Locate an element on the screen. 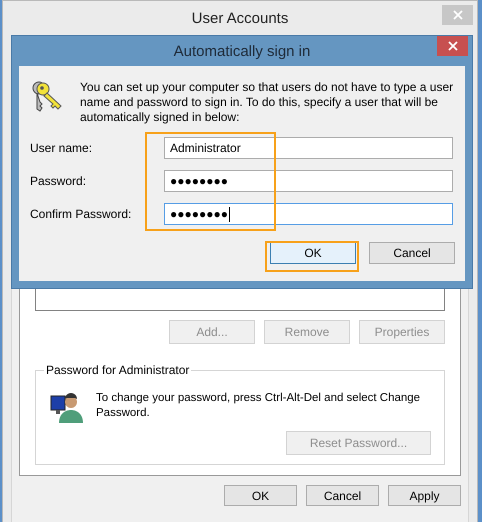  user-computer-icon is located at coordinates (67, 408).